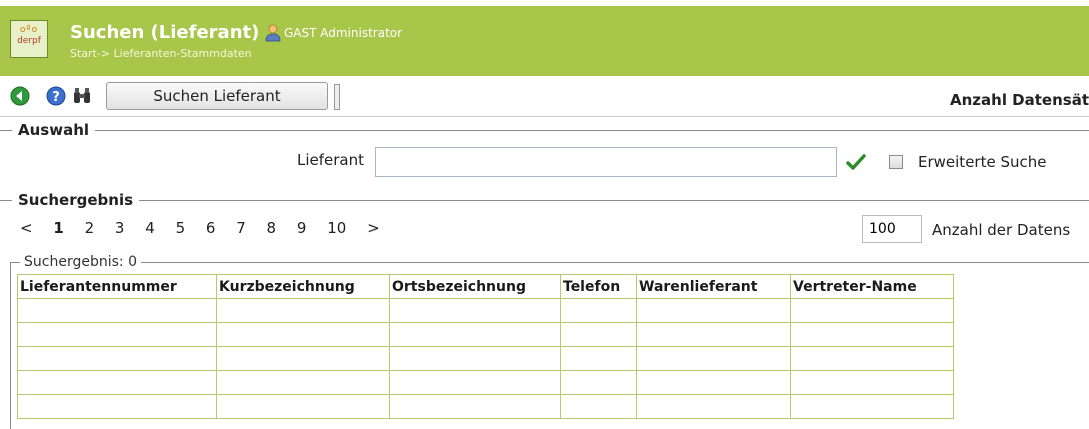  I want to click on column-header: Ortsbezeichnung, so click(475, 286).